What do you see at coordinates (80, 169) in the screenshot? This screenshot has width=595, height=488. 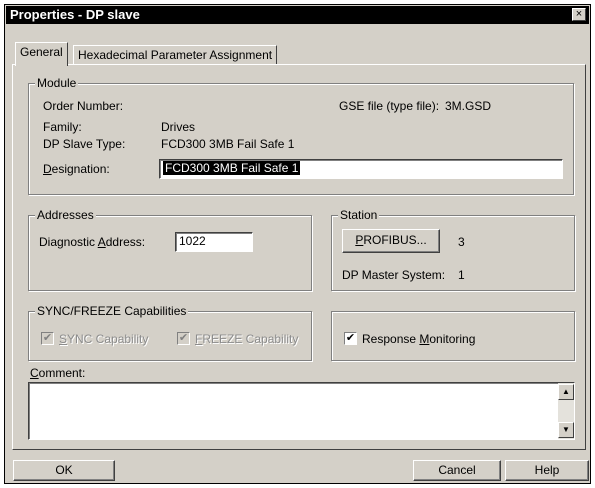 I see `designation-label-text: esignation:` at bounding box center [80, 169].